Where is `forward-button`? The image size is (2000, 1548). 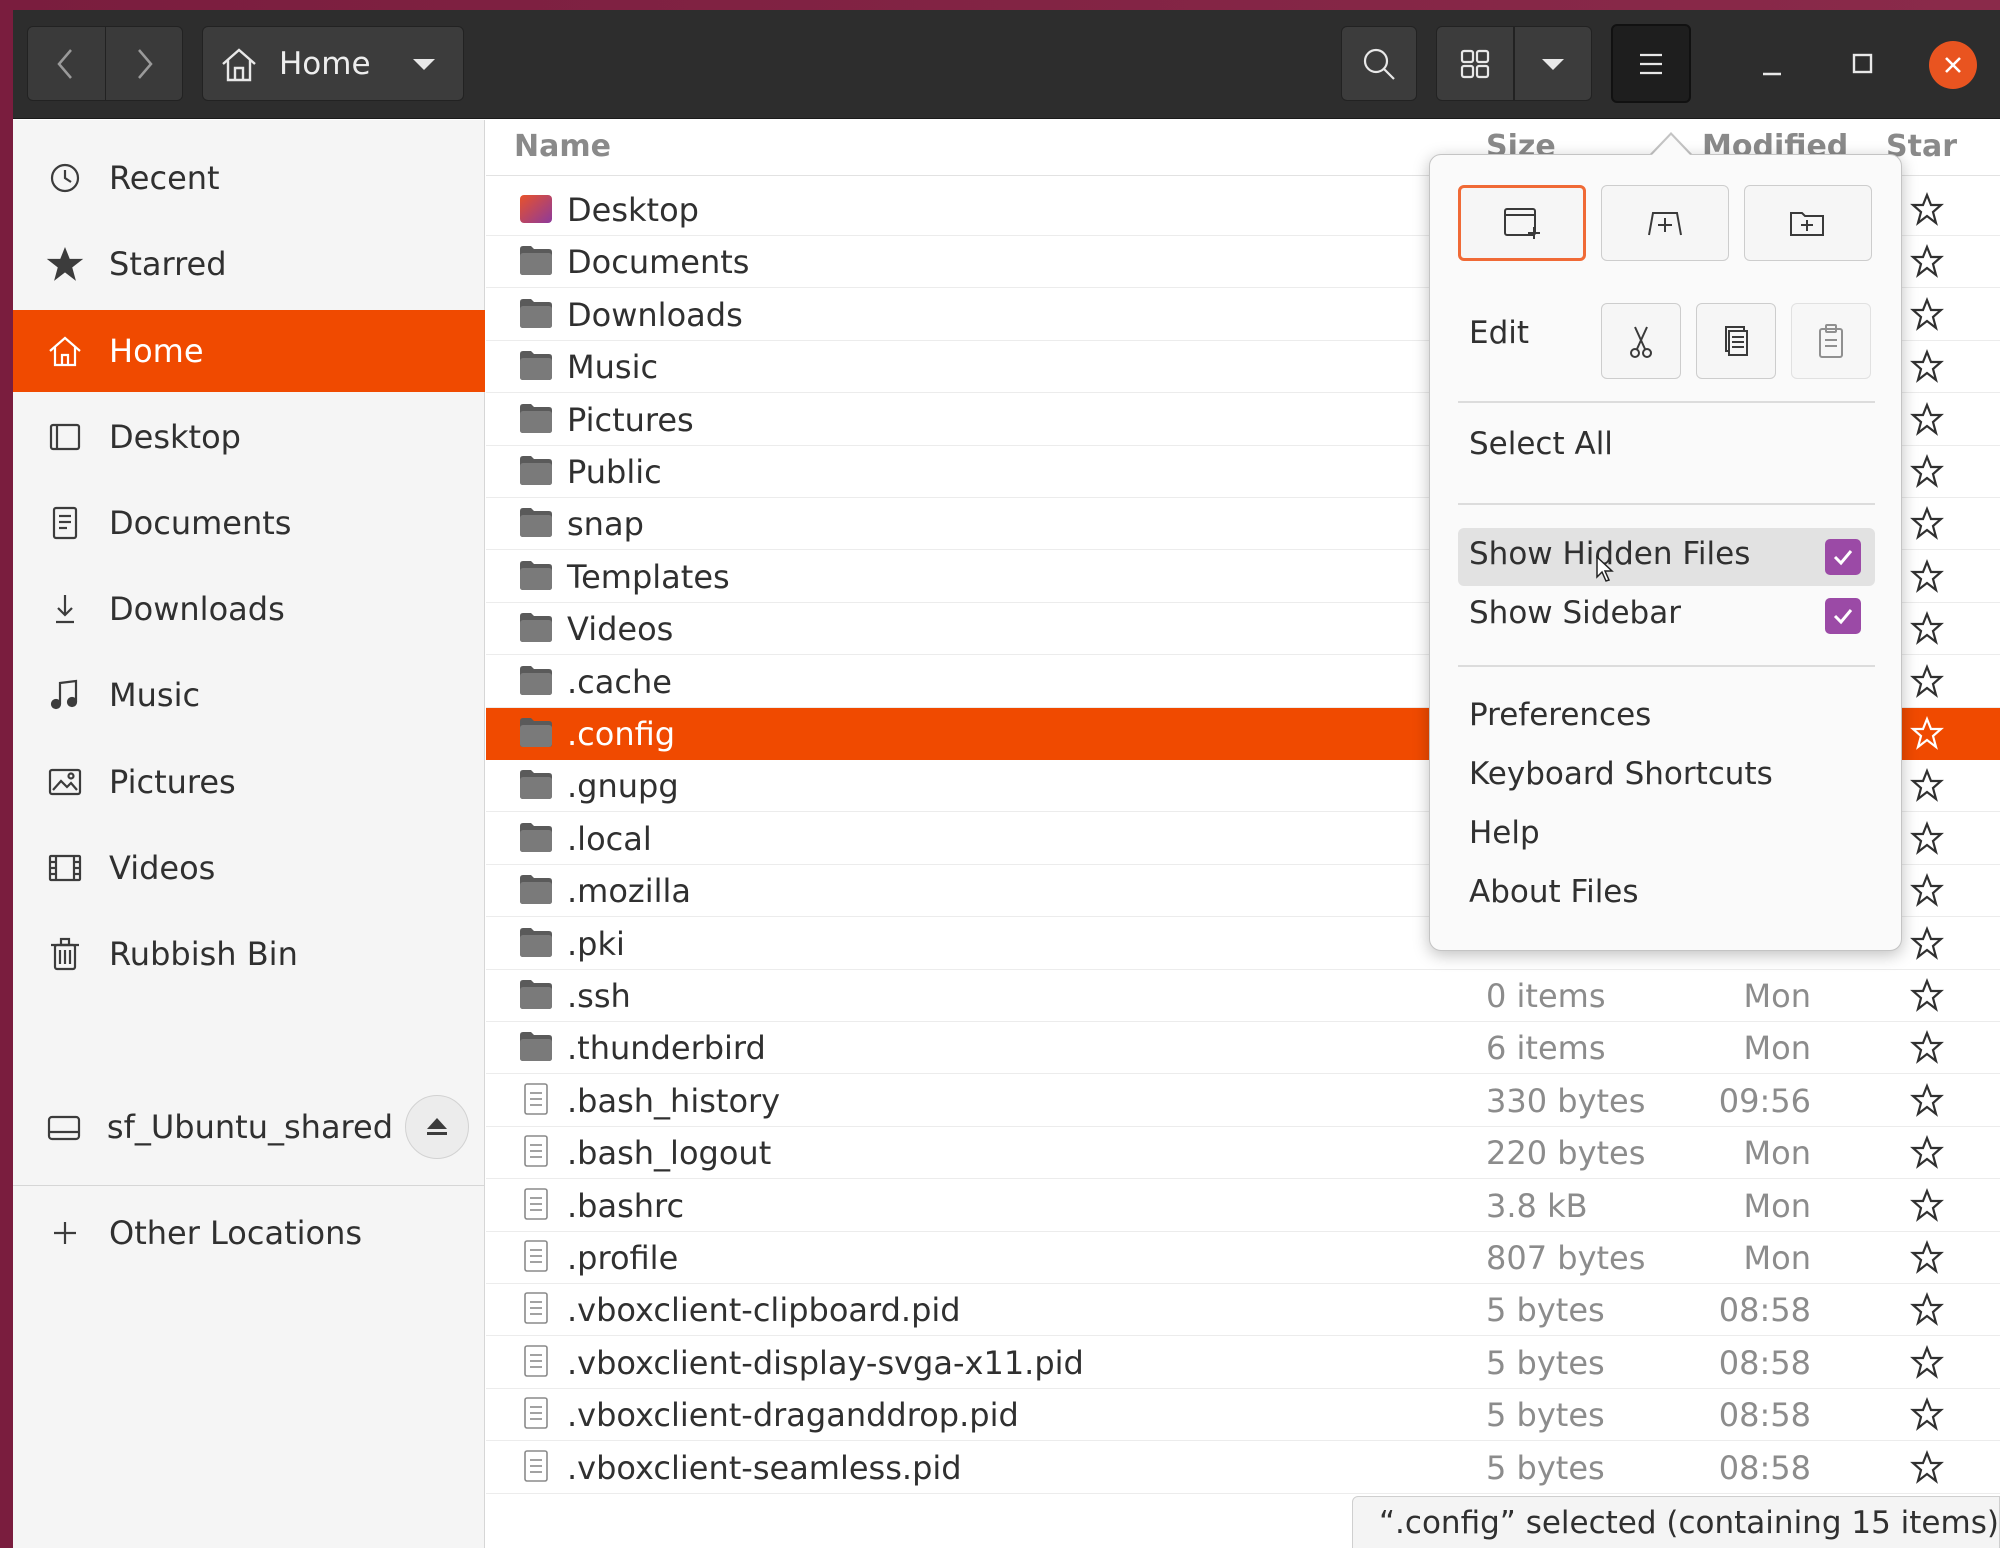 forward-button is located at coordinates (143, 63).